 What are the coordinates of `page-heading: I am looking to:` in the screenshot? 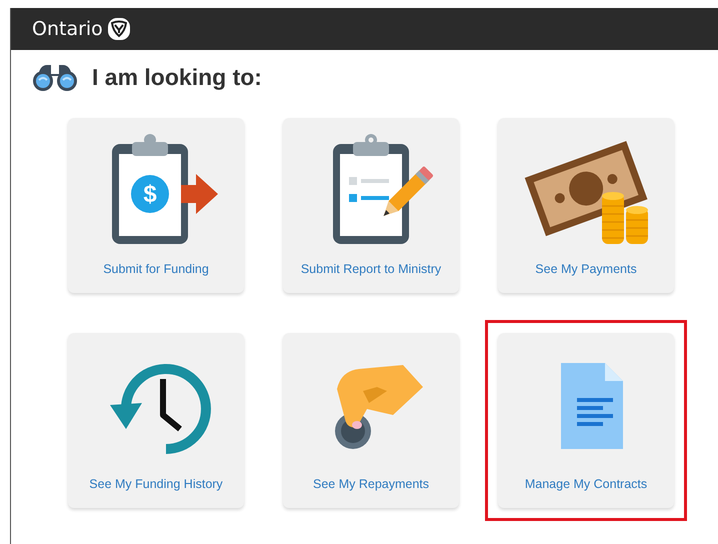 It's located at (177, 77).